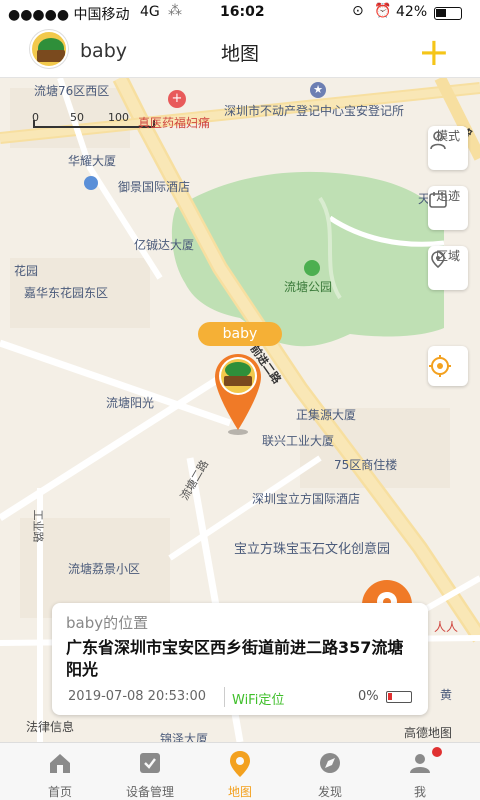 Image resolution: width=480 pixels, height=800 pixels. Describe the element at coordinates (49, 49) in the screenshot. I see `baby-avatar` at that location.